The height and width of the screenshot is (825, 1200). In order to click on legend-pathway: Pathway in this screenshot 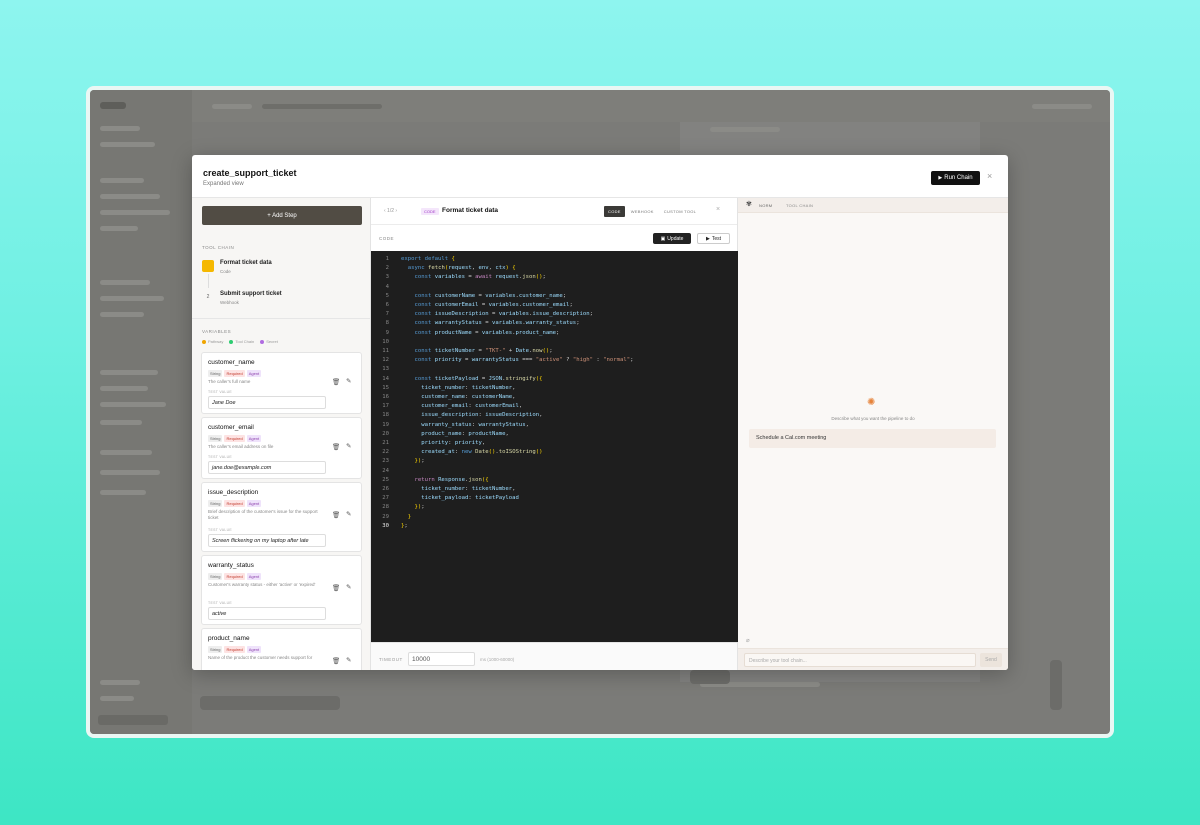, I will do `click(212, 341)`.